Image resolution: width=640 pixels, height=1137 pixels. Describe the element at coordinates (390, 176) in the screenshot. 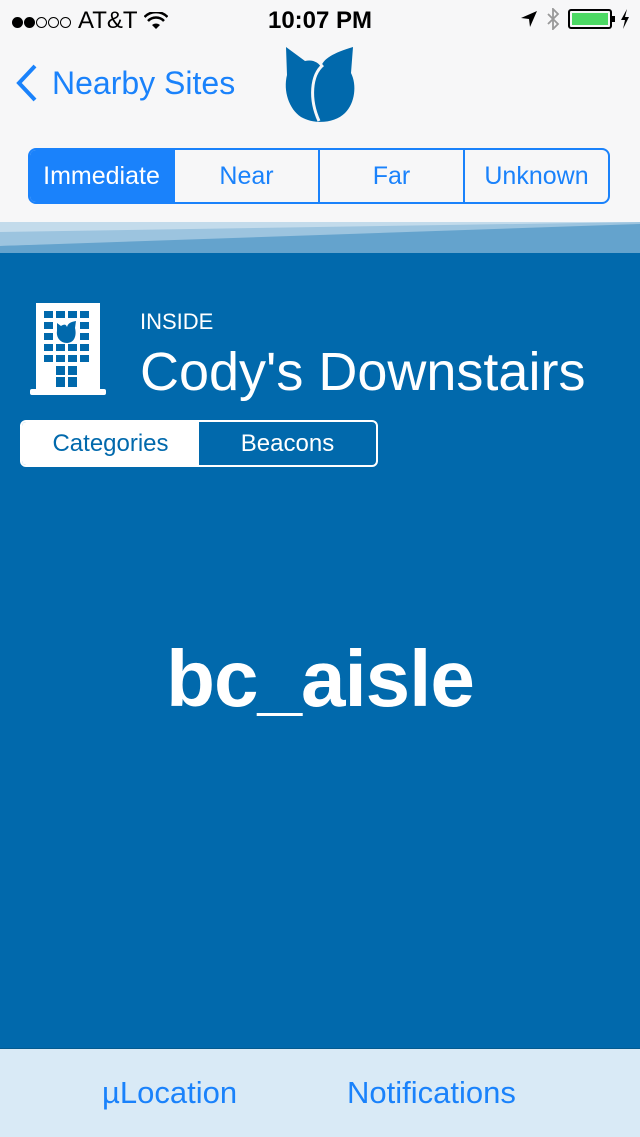

I see `segment-far: Far` at that location.